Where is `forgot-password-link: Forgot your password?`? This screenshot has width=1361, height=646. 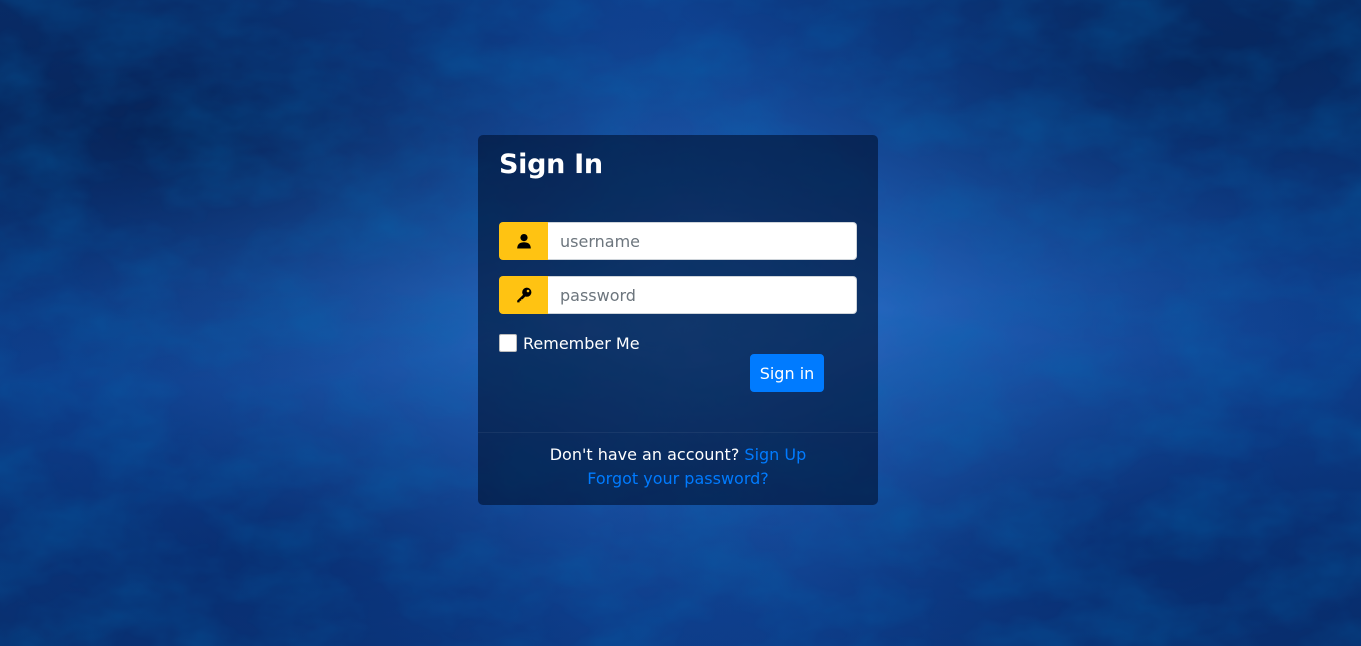
forgot-password-link: Forgot your password? is located at coordinates (678, 478).